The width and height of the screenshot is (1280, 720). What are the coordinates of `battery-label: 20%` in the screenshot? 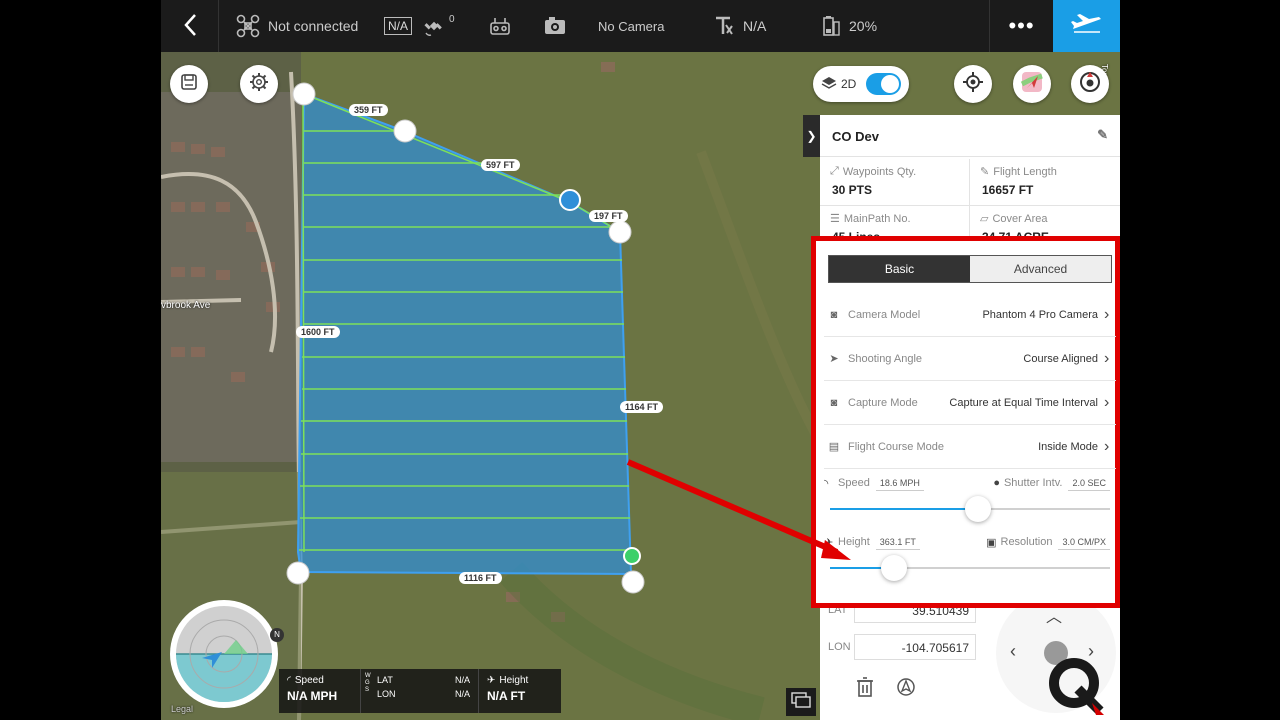 It's located at (863, 26).